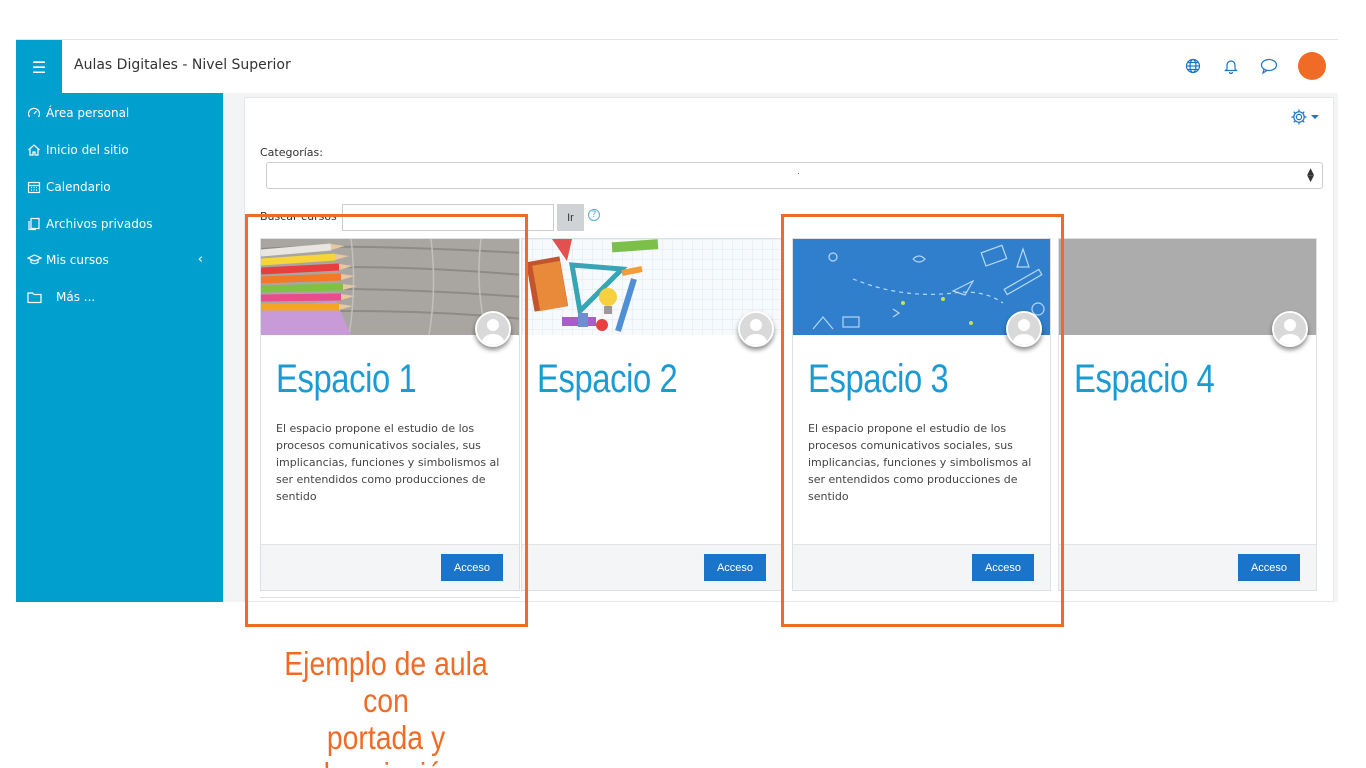 This screenshot has height=768, width=1366. I want to click on select-arrows-icon: ▲ ▼, so click(1310, 175).